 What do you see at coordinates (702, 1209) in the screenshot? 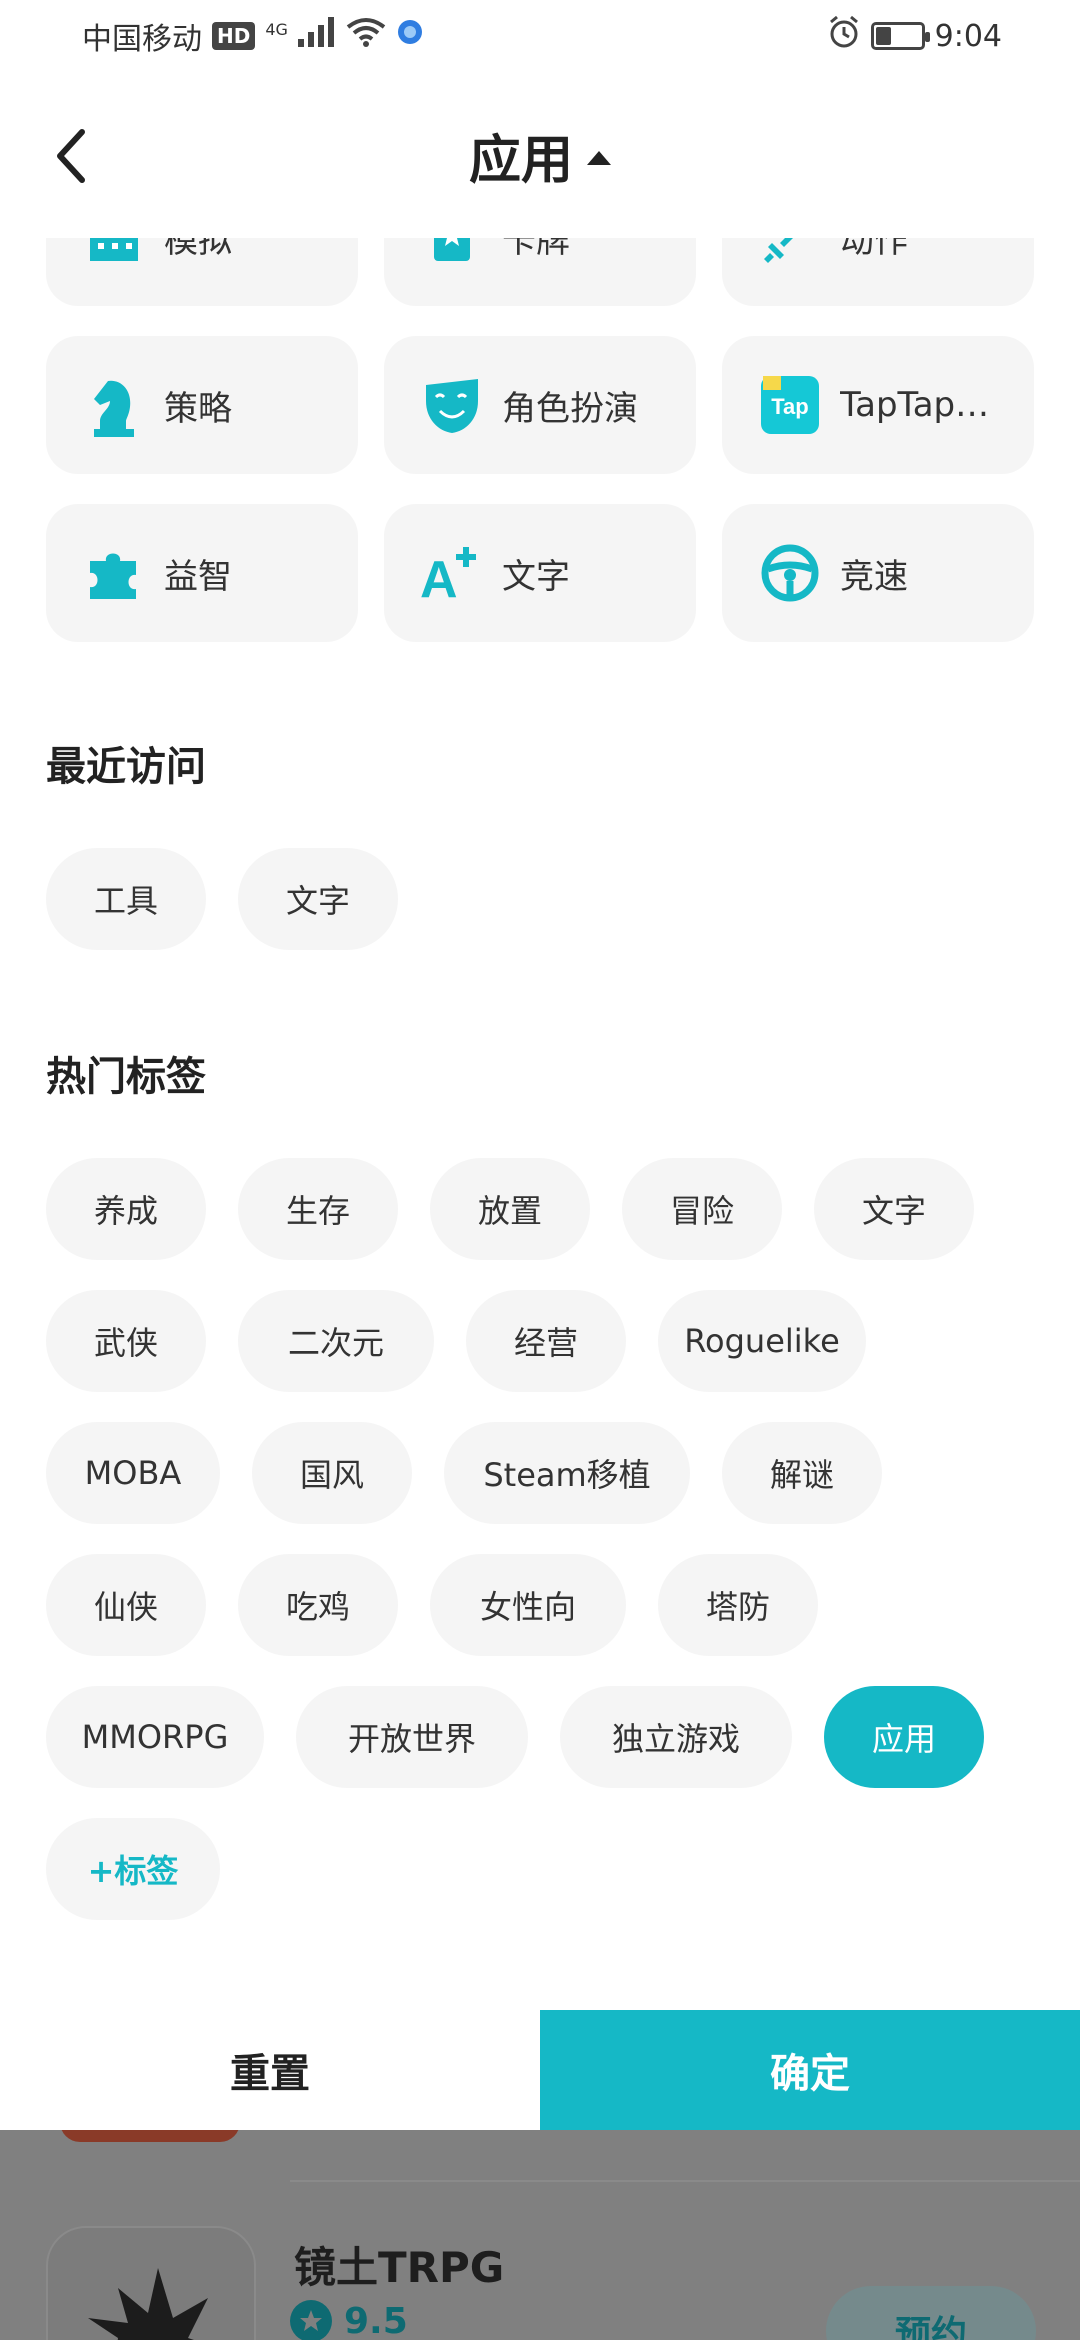
I see `hot-tag: 冒险` at bounding box center [702, 1209].